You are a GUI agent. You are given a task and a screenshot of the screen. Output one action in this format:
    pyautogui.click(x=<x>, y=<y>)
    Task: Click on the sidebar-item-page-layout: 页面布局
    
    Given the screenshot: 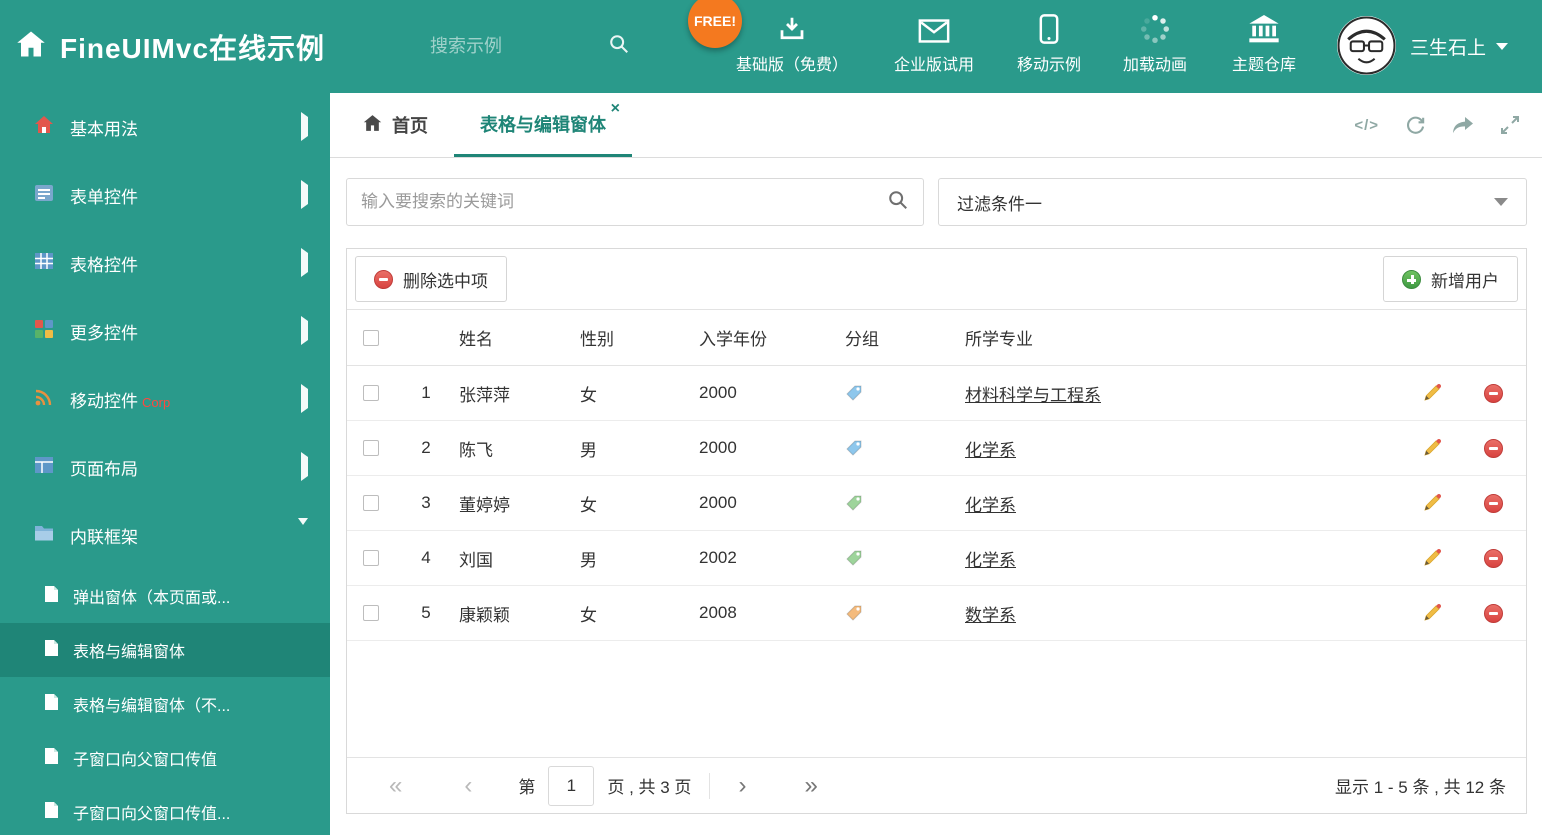 What is the action you would take?
    pyautogui.click(x=165, y=467)
    